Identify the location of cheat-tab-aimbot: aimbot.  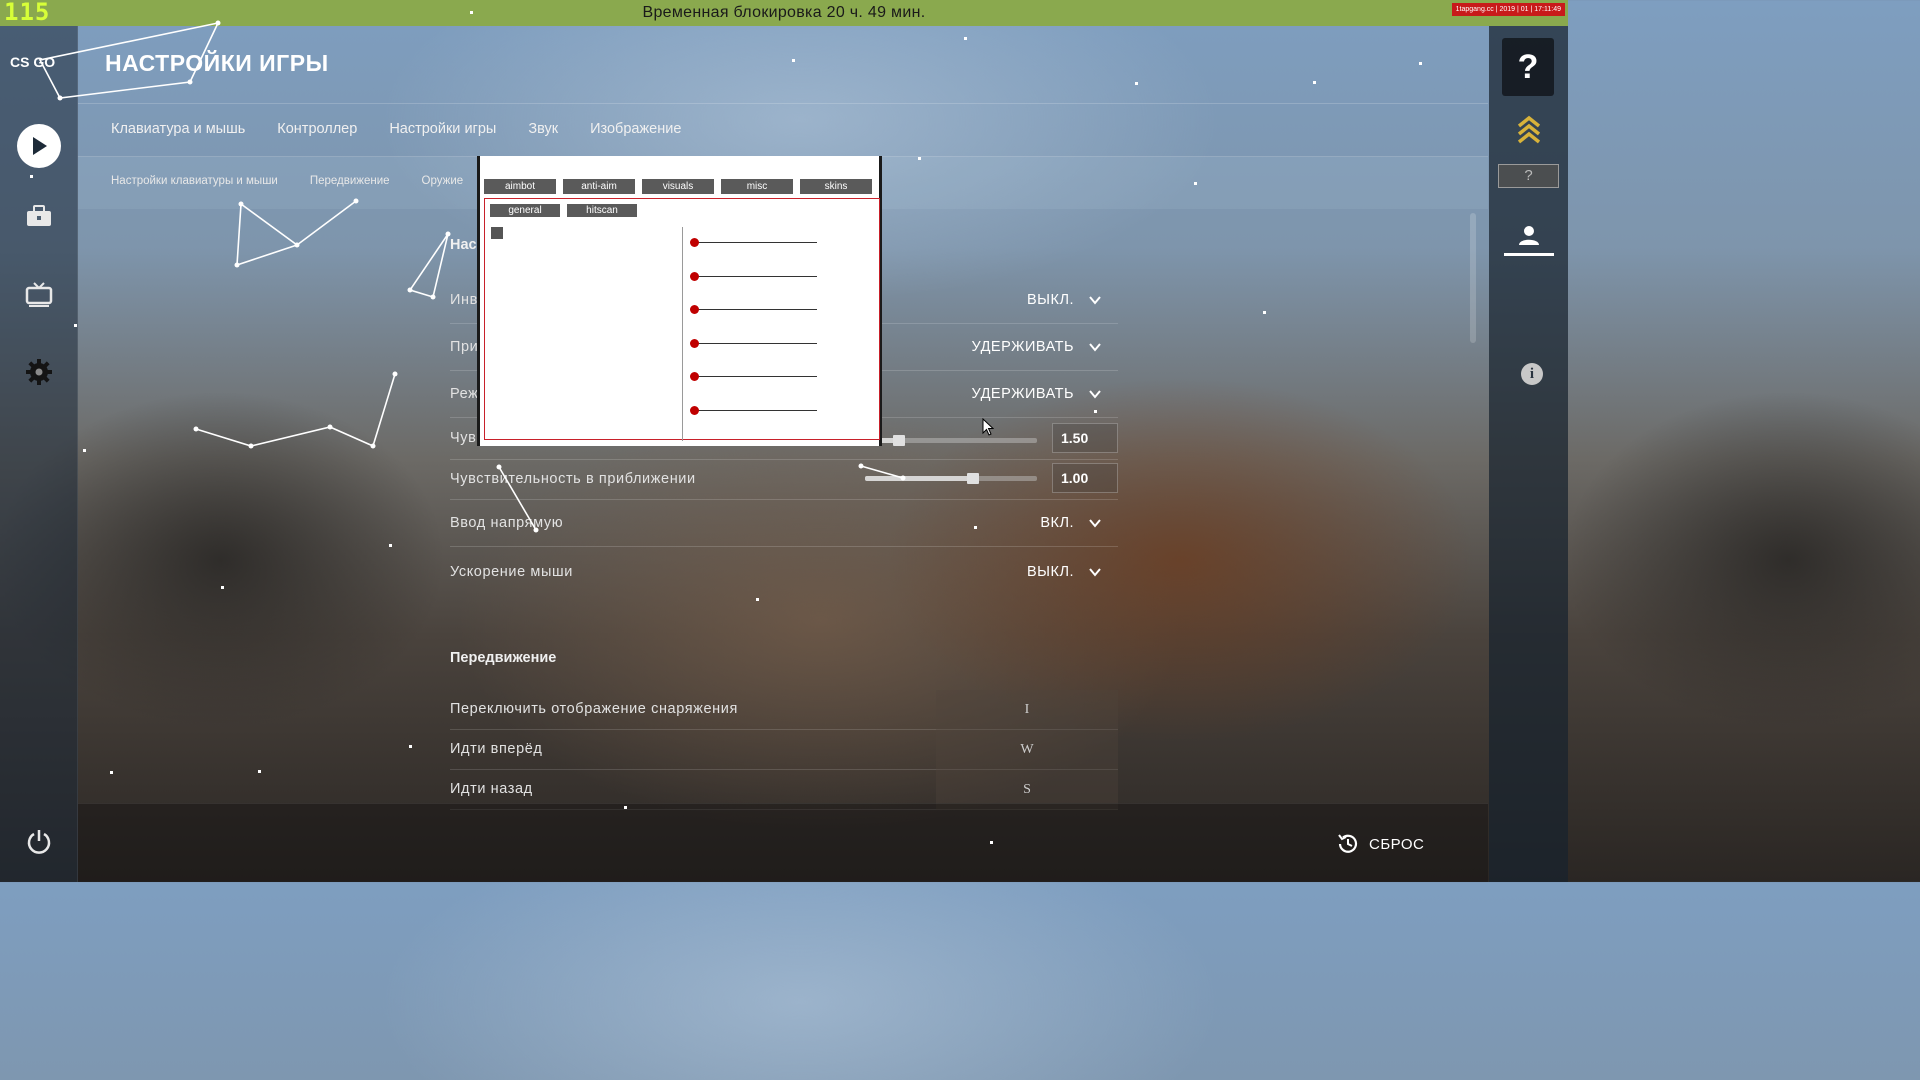
(520, 186).